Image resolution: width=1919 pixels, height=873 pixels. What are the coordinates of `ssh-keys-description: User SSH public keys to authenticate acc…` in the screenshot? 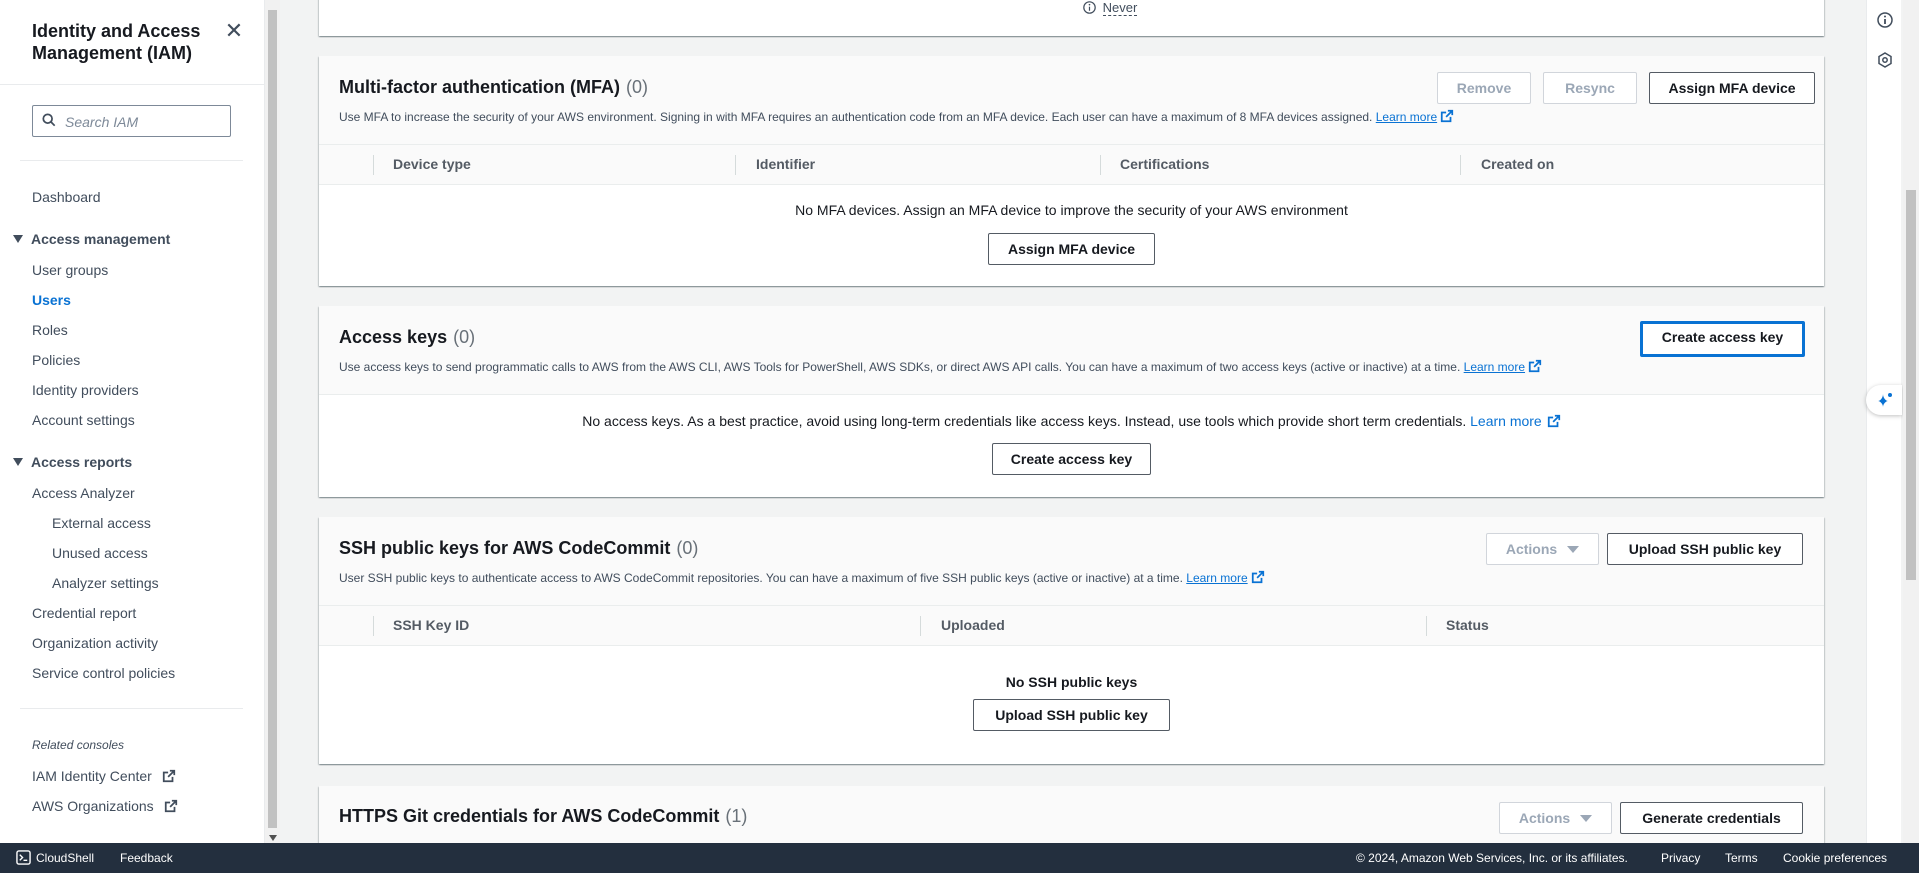 It's located at (802, 577).